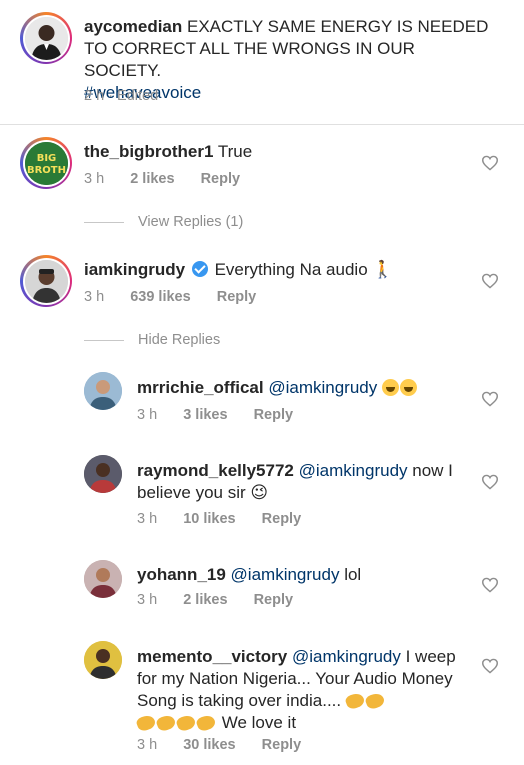 The height and width of the screenshot is (765, 524). I want to click on view-replies-toggle: View Replies (1), so click(163, 222).